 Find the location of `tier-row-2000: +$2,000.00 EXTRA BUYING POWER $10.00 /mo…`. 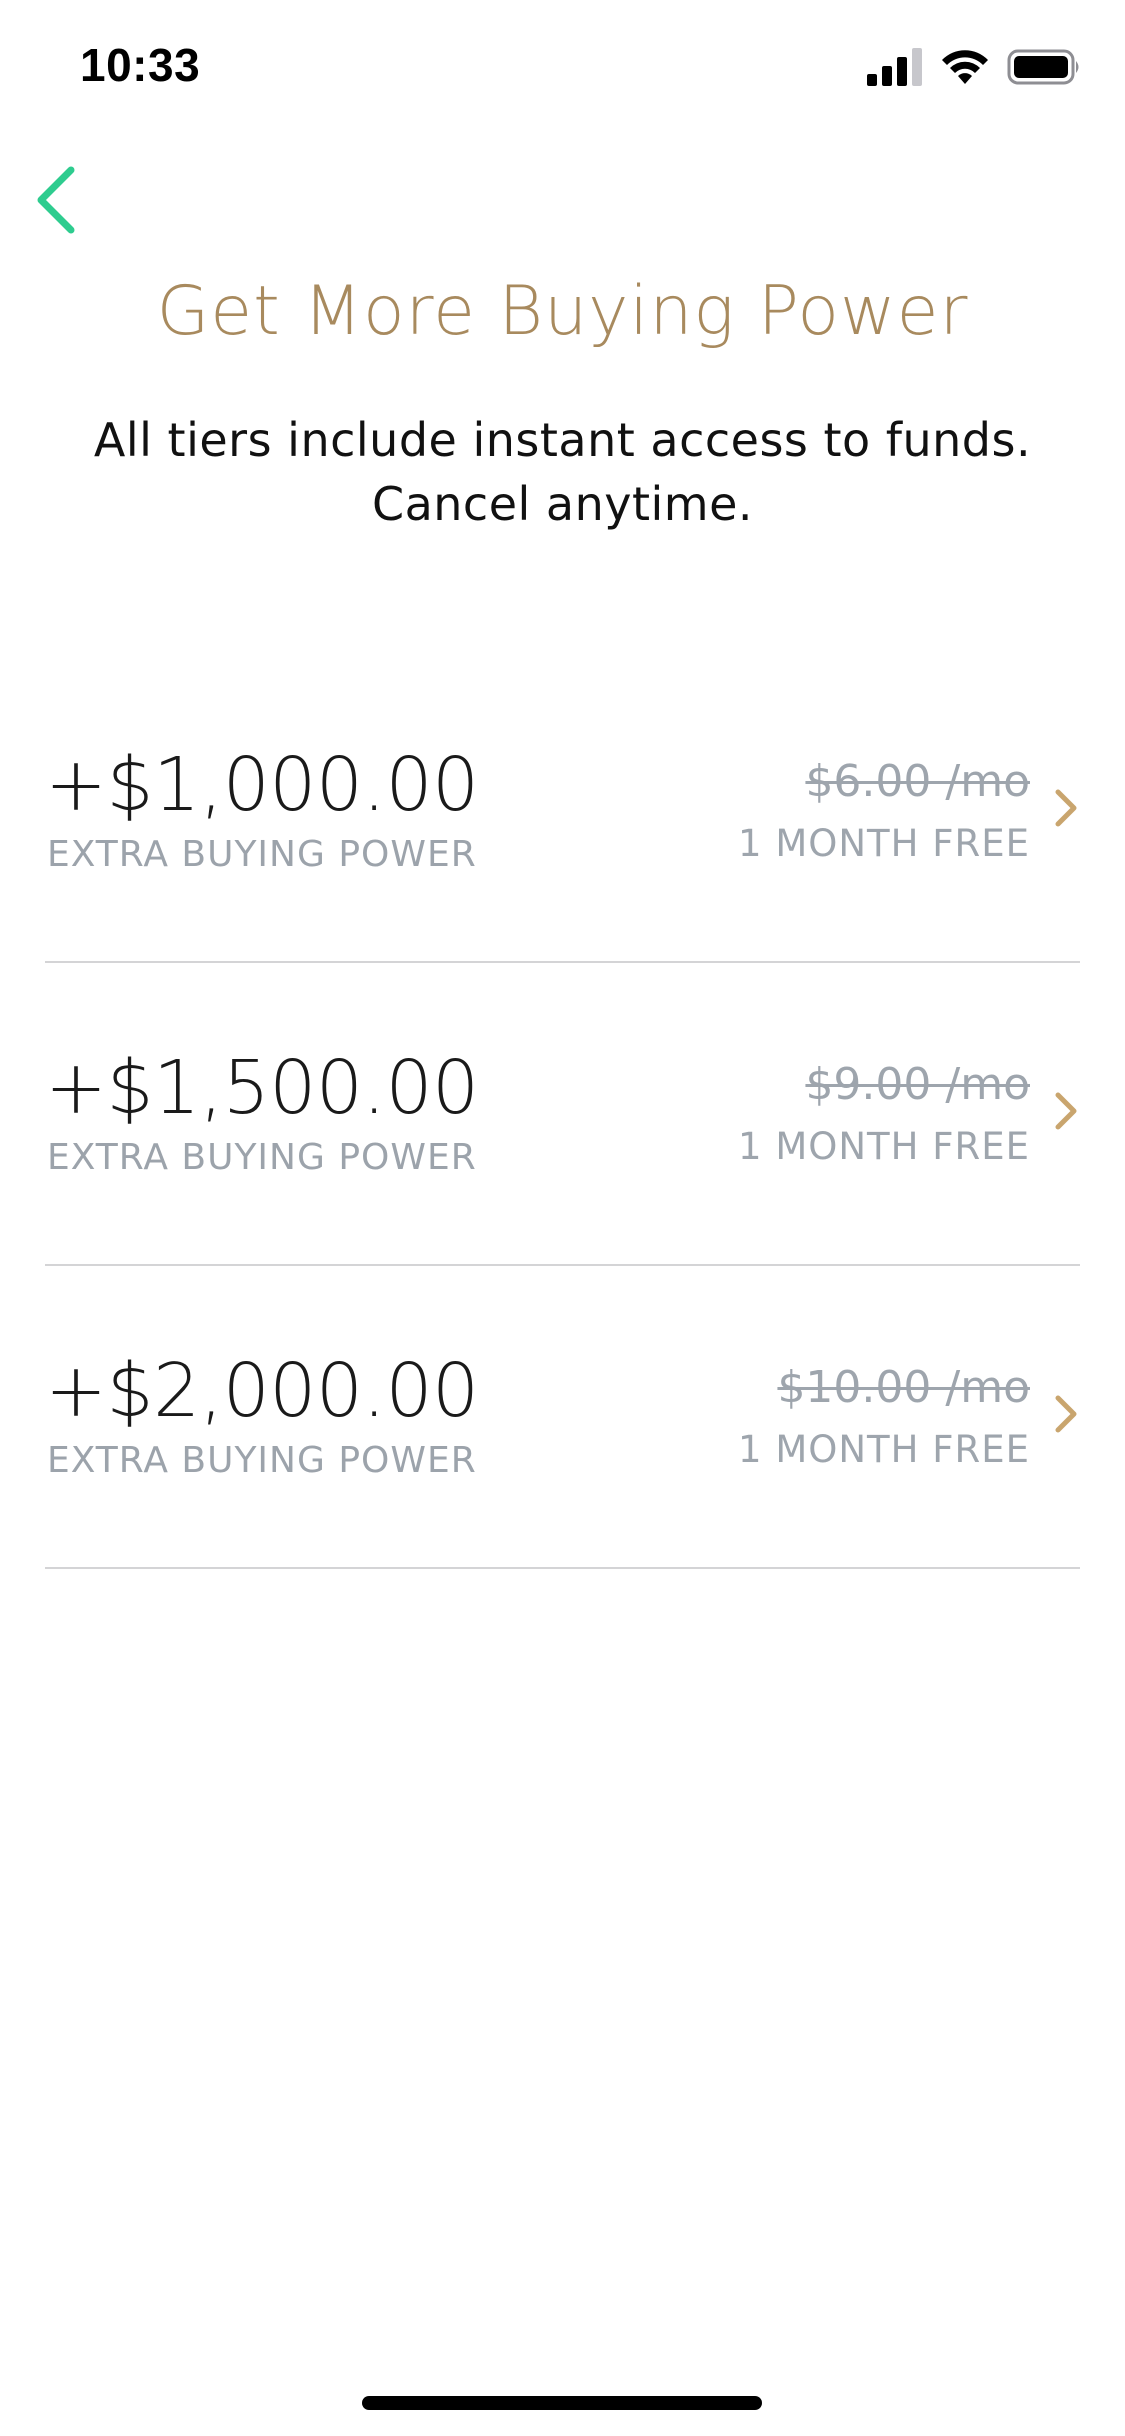

tier-row-2000: +$2,000.00 EXTRA BUYING POWER $10.00 /mo… is located at coordinates (562, 1417).